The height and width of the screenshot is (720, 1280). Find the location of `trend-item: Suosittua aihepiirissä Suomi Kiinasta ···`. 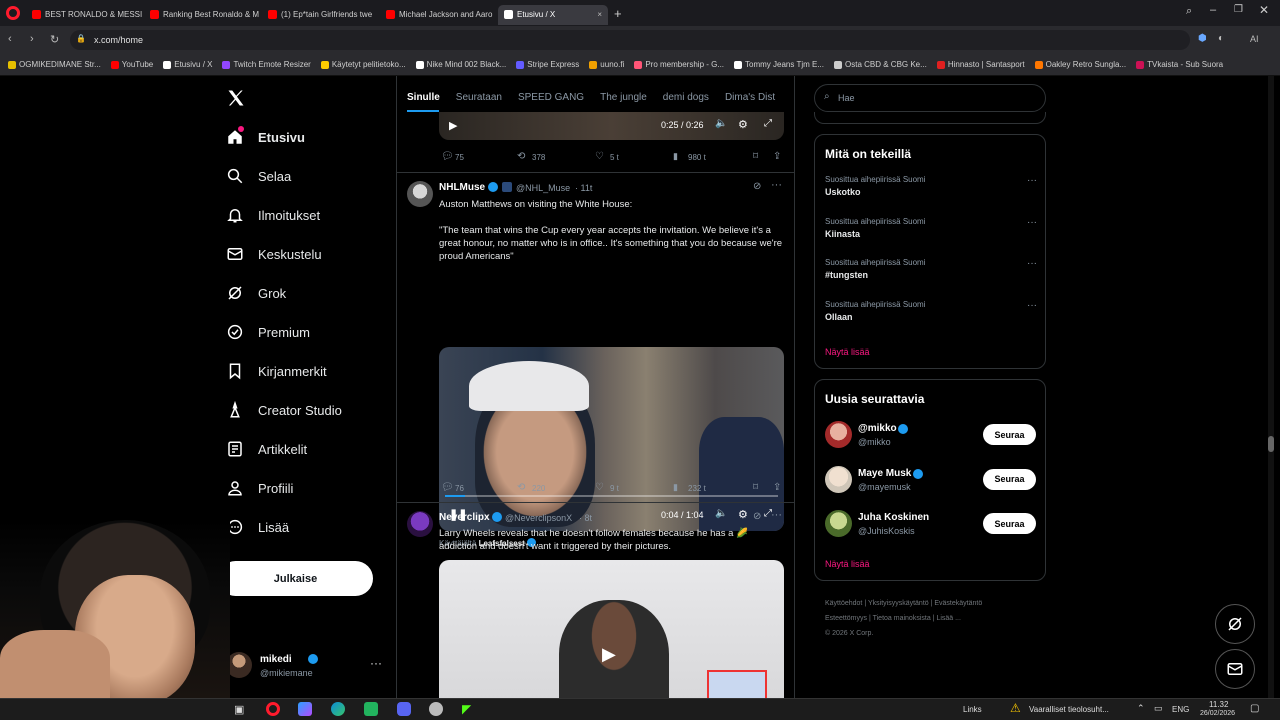

trend-item: Suosittua aihepiirissä Suomi Kiinasta ··· is located at coordinates (931, 234).